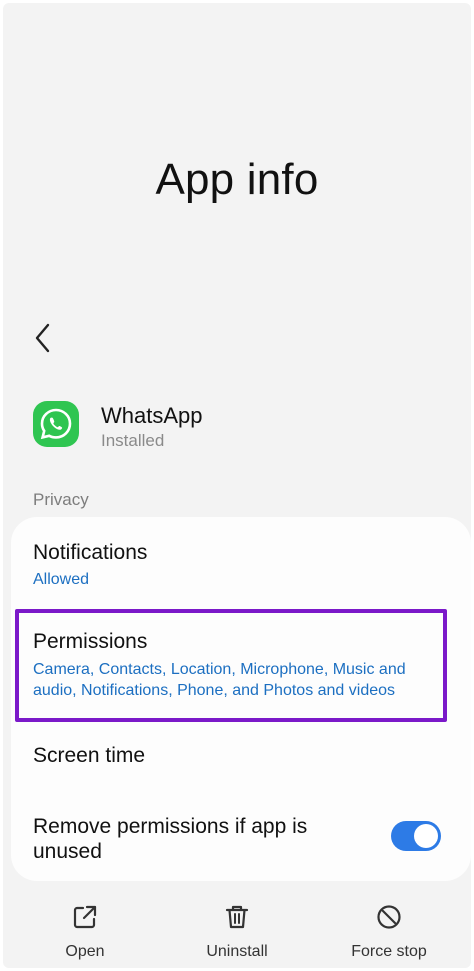 The image size is (474, 971). Describe the element at coordinates (237, 179) in the screenshot. I see `page-title: App info` at that location.